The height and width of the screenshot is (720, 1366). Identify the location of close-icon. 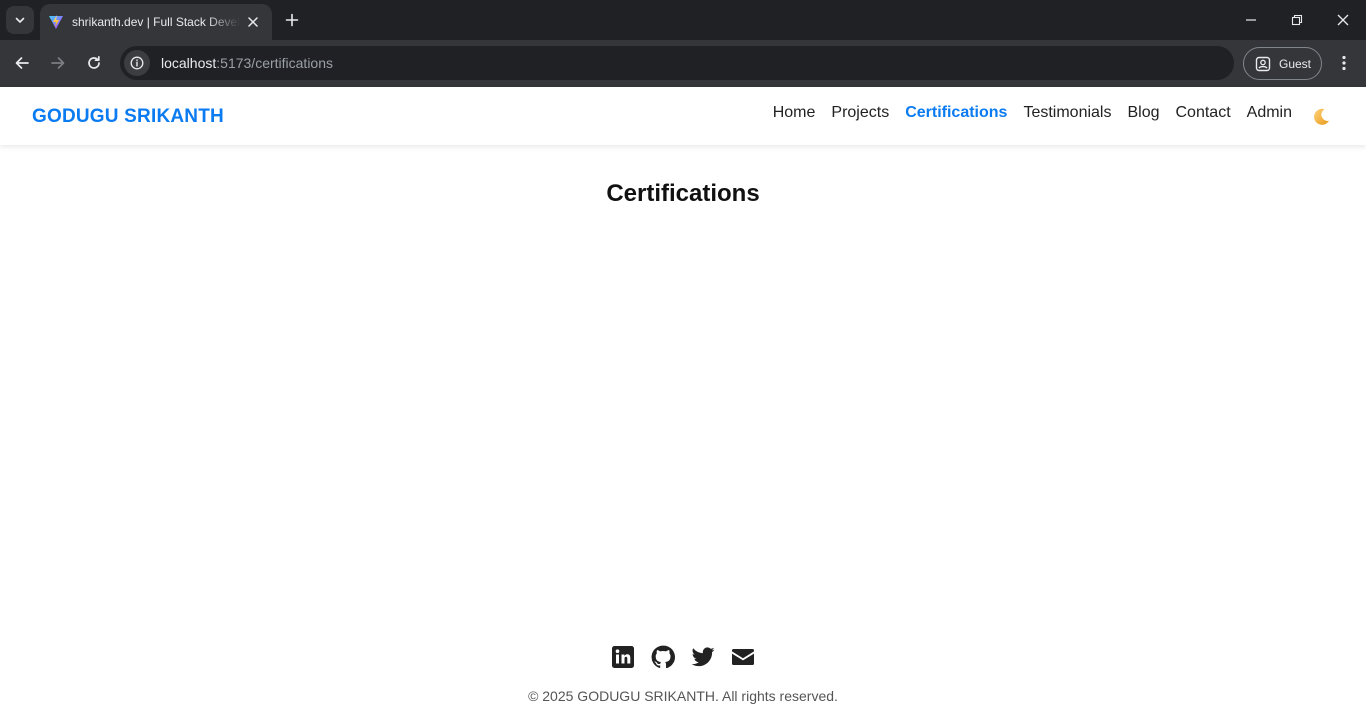
(1343, 20).